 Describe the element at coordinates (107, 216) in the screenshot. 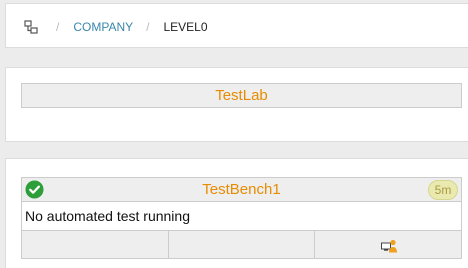

I see `bench-status-text: No automated test running` at that location.